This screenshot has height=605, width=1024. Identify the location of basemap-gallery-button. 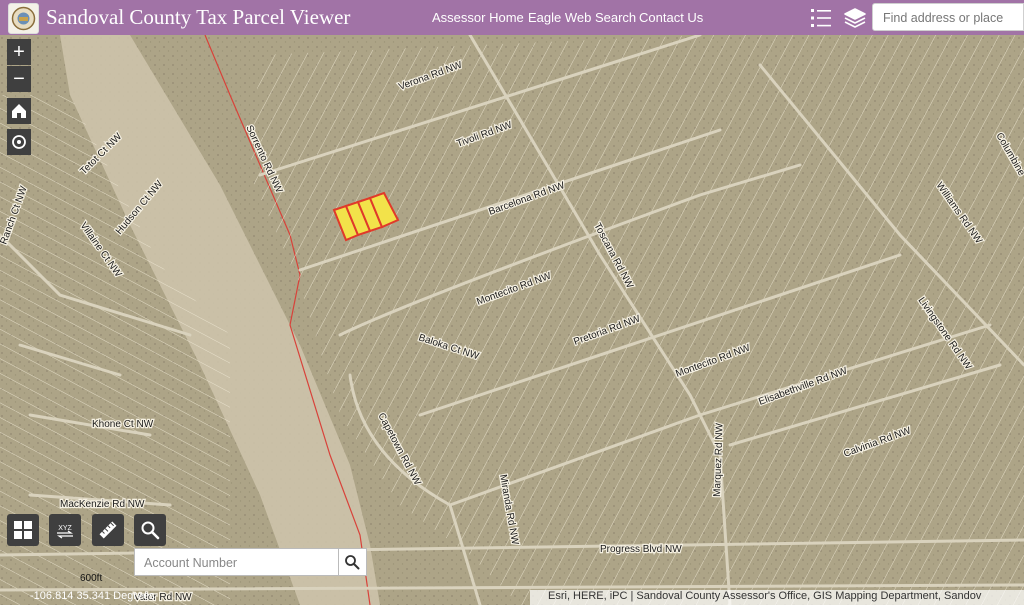
(23, 530).